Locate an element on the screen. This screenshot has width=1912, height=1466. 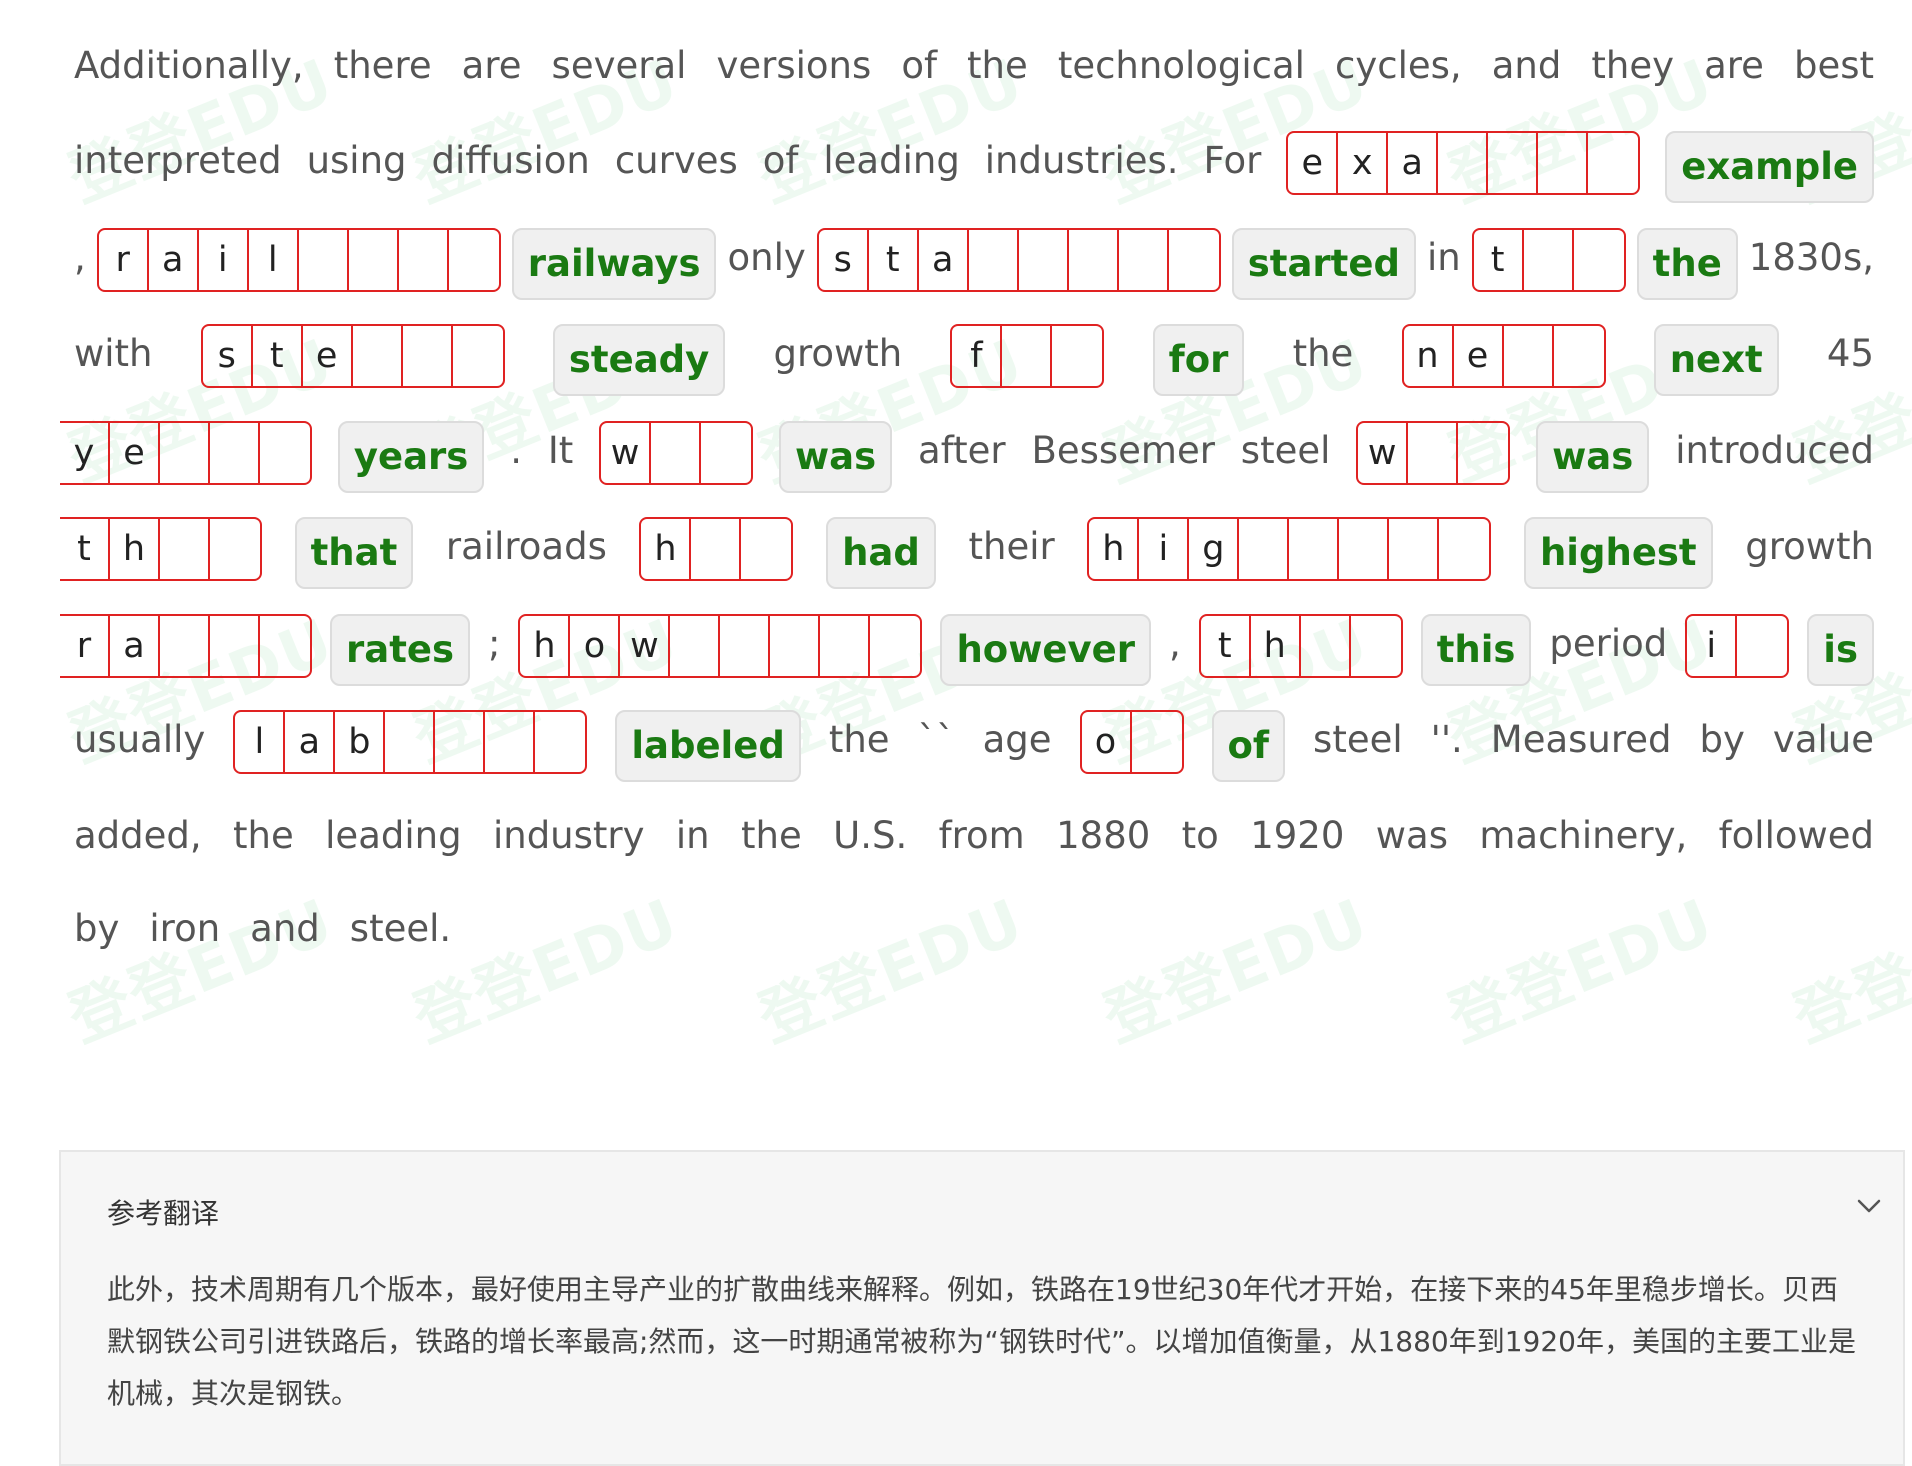
letter-input-grid: ye is located at coordinates (186, 453).